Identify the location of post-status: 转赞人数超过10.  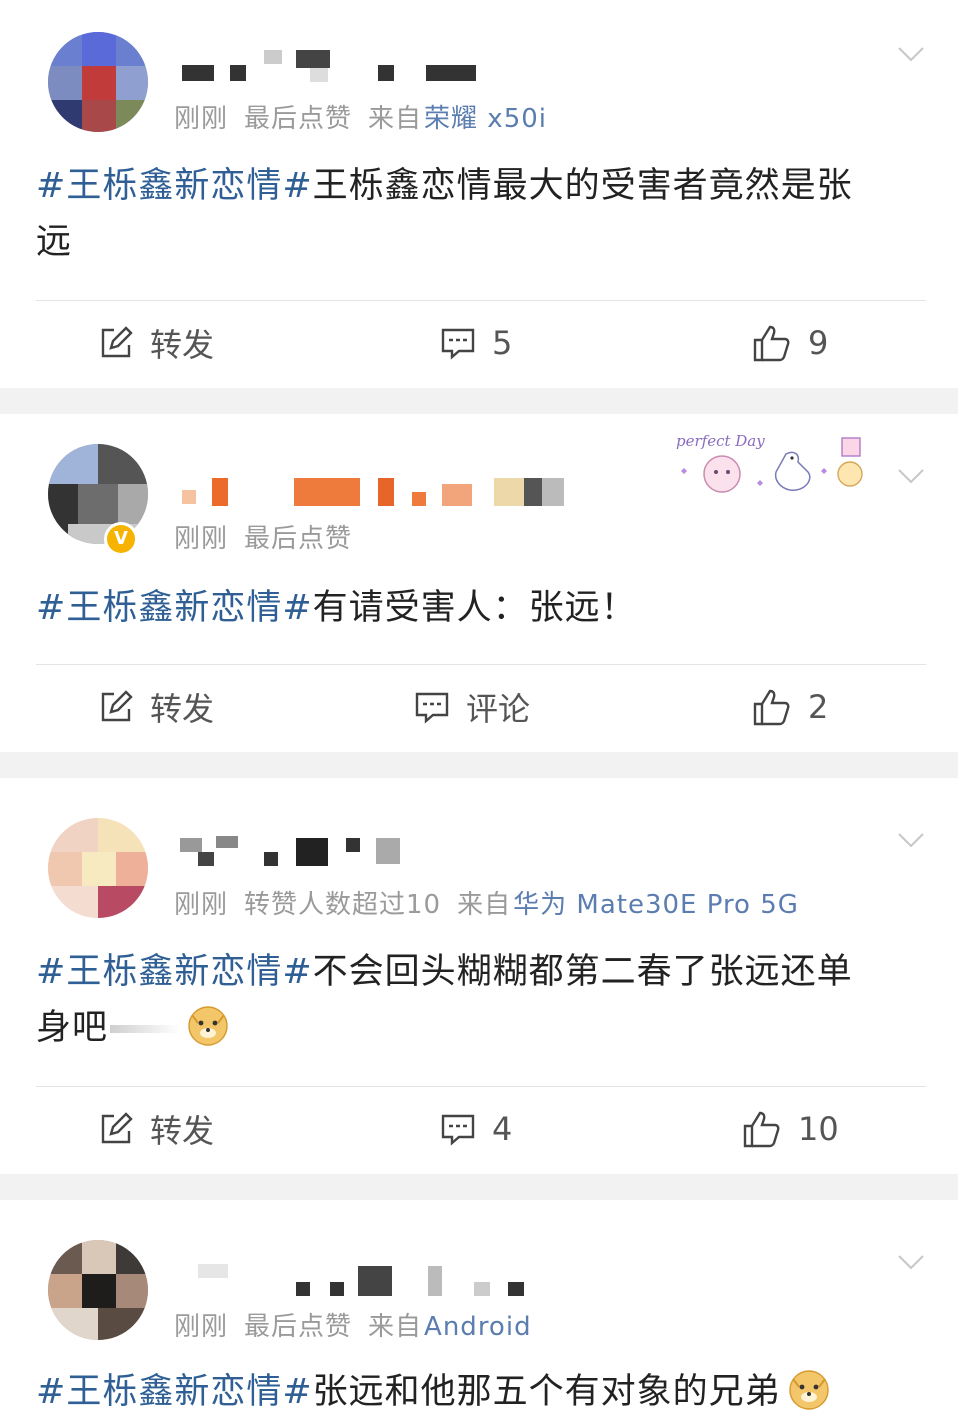
(343, 905).